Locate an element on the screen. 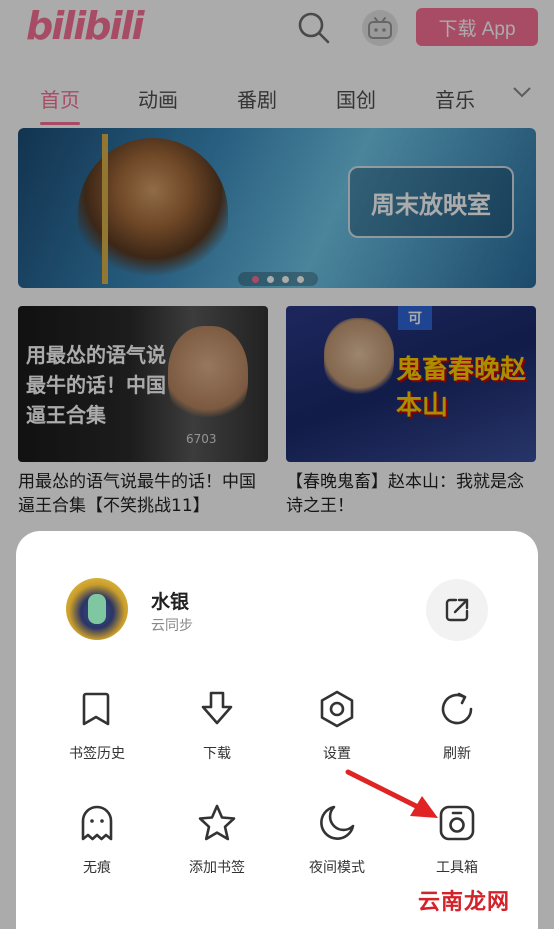  menu-bookmark-history: 书签历史 is located at coordinates (97, 734).